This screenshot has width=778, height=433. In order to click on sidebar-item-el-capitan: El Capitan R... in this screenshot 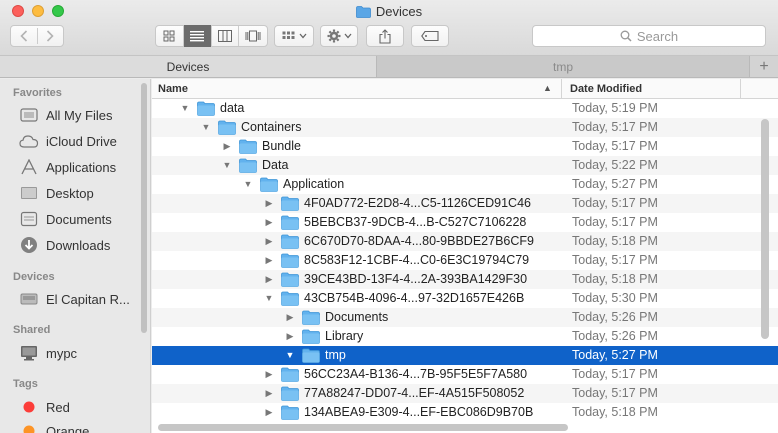, I will do `click(74, 299)`.